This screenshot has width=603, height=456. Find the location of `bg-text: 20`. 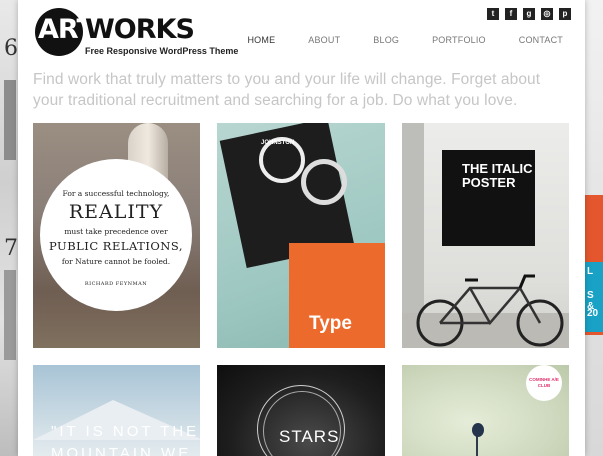

bg-text: 20 is located at coordinates (593, 313).